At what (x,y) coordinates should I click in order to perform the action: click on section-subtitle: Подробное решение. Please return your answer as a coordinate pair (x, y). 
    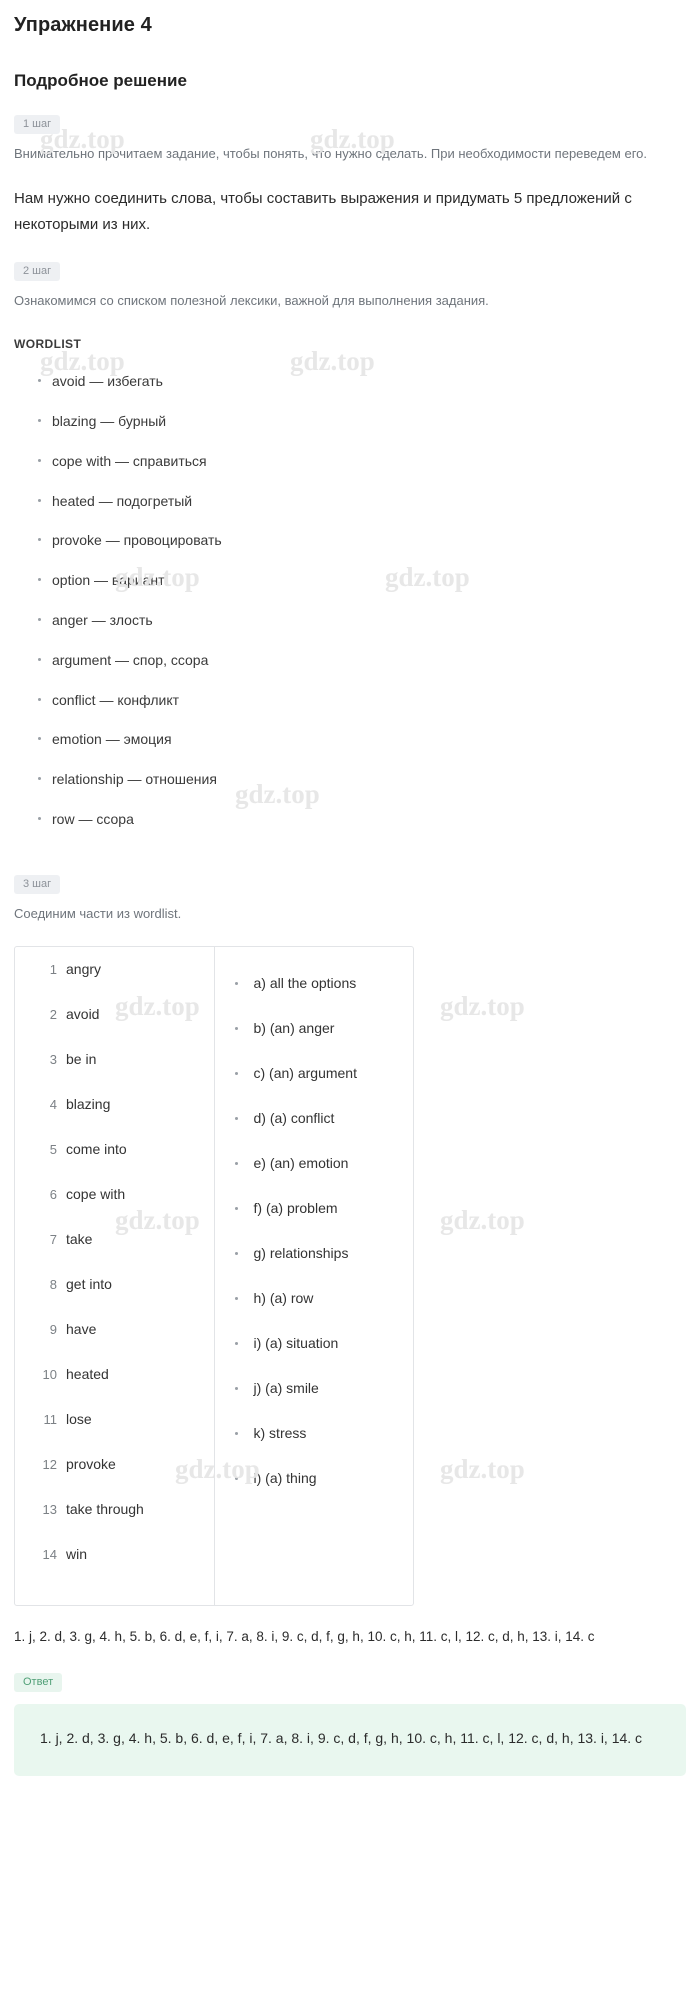
    Looking at the image, I should click on (100, 80).